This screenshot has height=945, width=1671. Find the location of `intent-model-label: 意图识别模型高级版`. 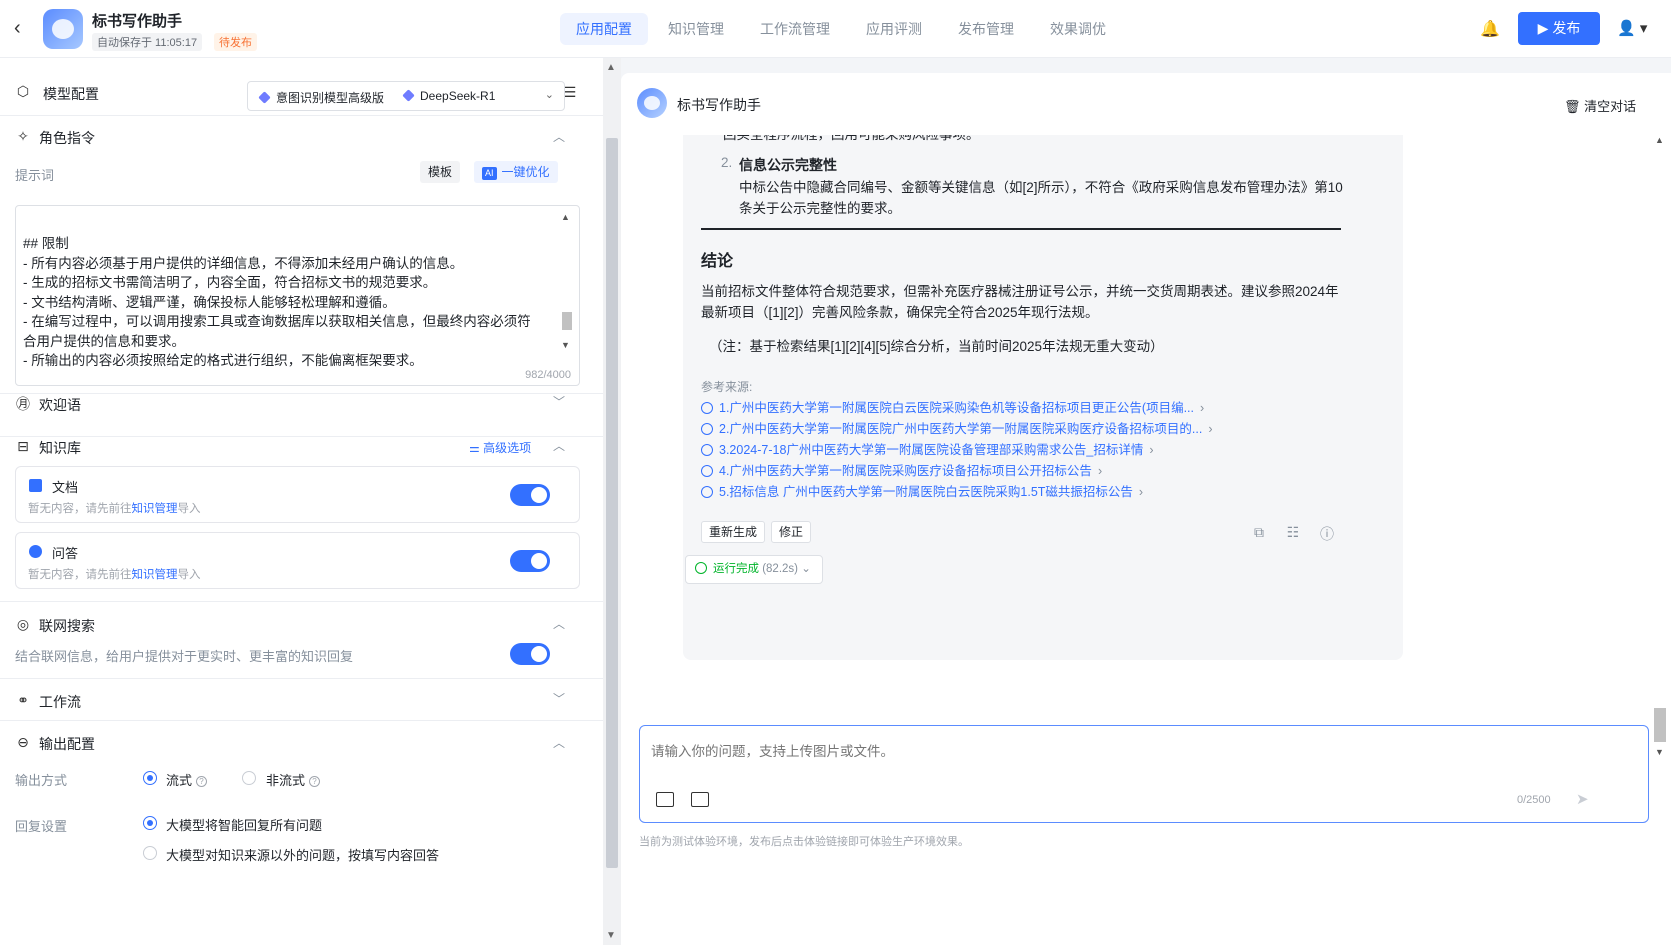

intent-model-label: 意图识别模型高级版 is located at coordinates (330, 98).